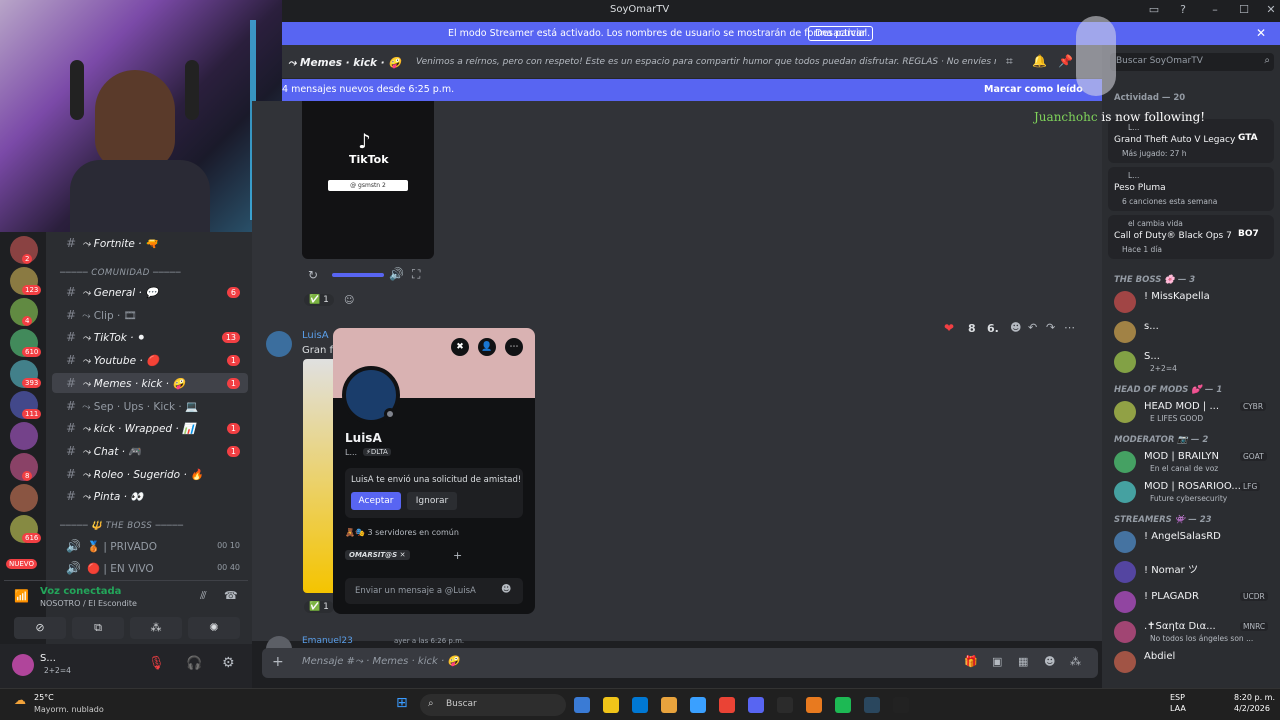  Describe the element at coordinates (493, 705) in the screenshot. I see `taskbar-search: ⌕ Buscar` at that location.